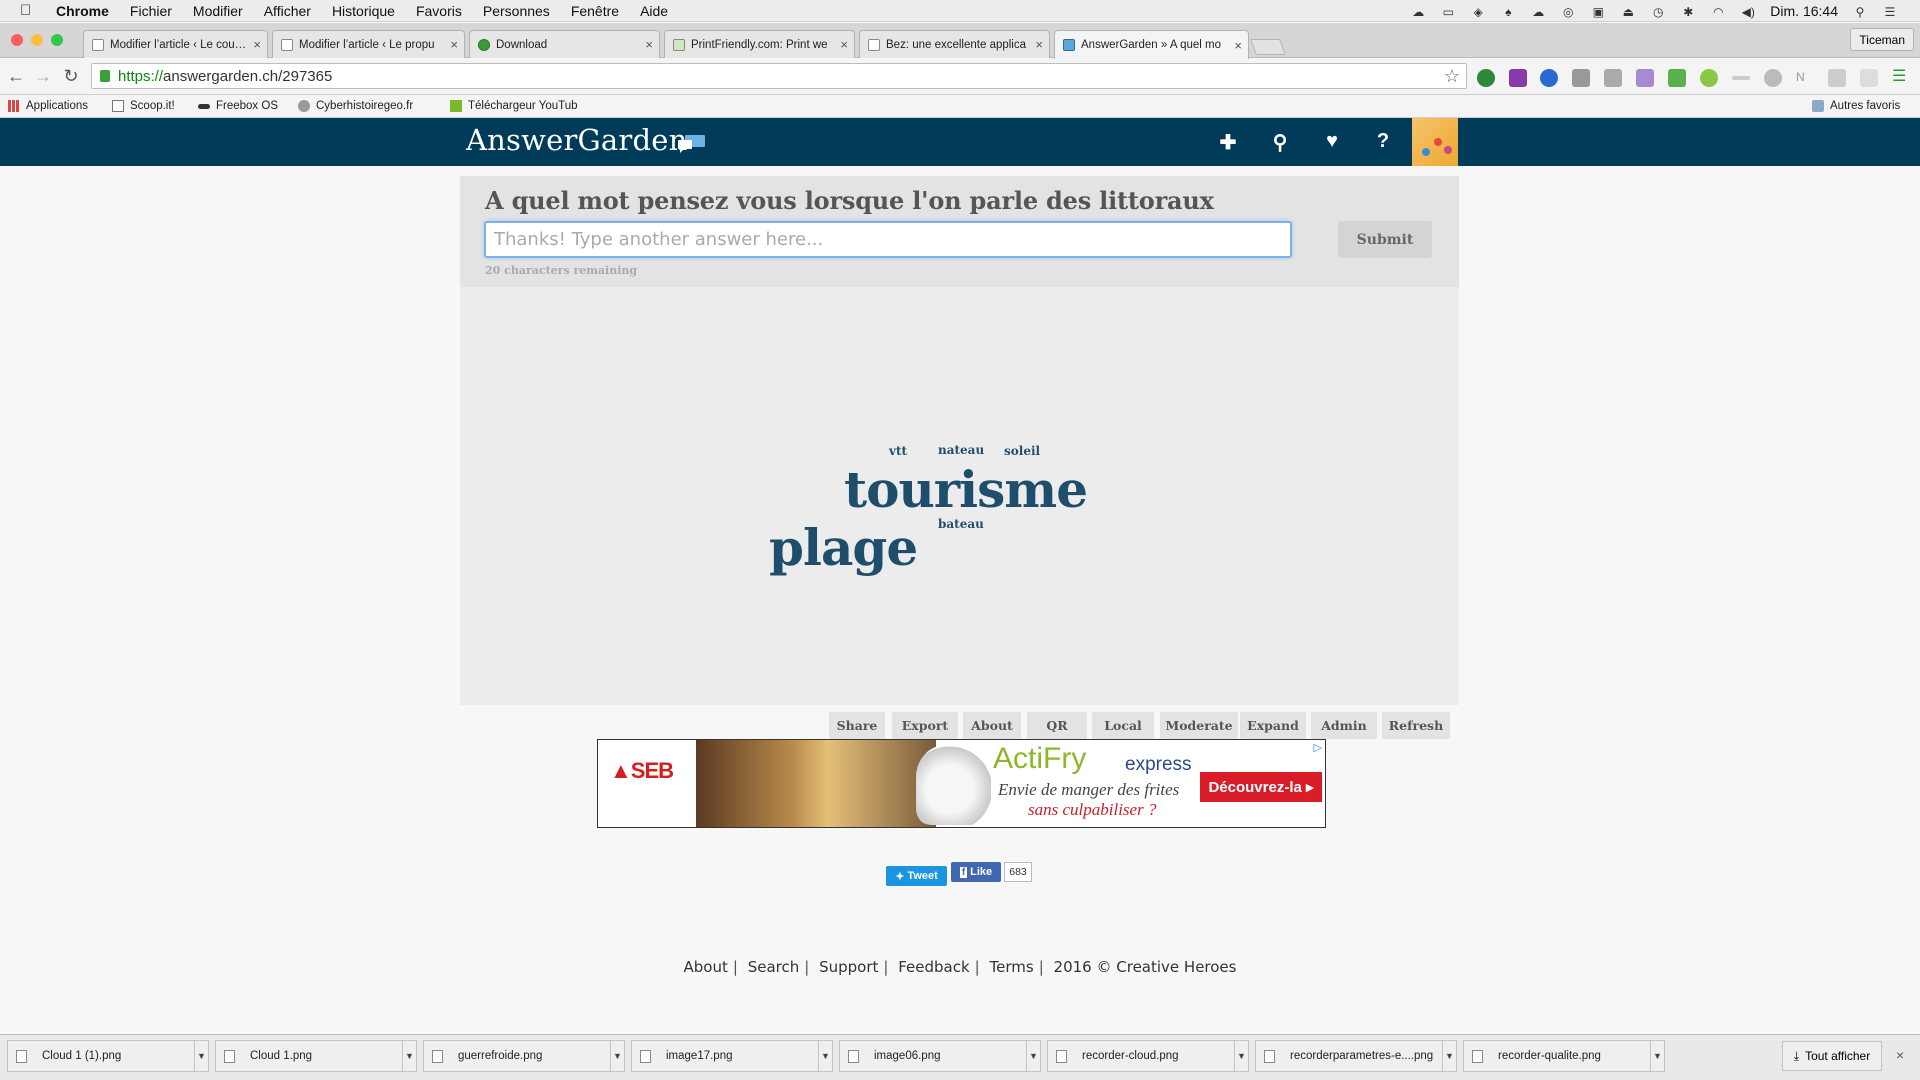 This screenshot has width=1920, height=1080. Describe the element at coordinates (857, 725) in the screenshot. I see `share-button: Share` at that location.